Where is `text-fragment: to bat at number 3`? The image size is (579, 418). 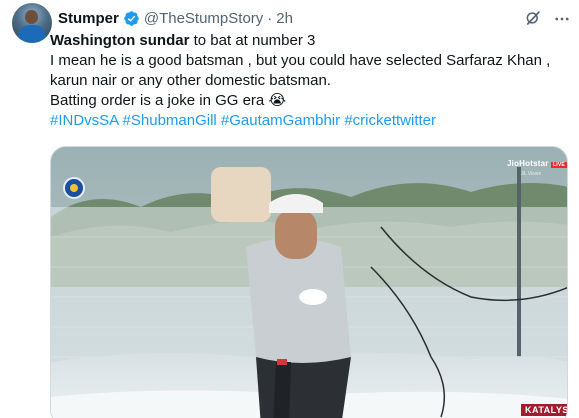
text-fragment: to bat at number 3 is located at coordinates (252, 40).